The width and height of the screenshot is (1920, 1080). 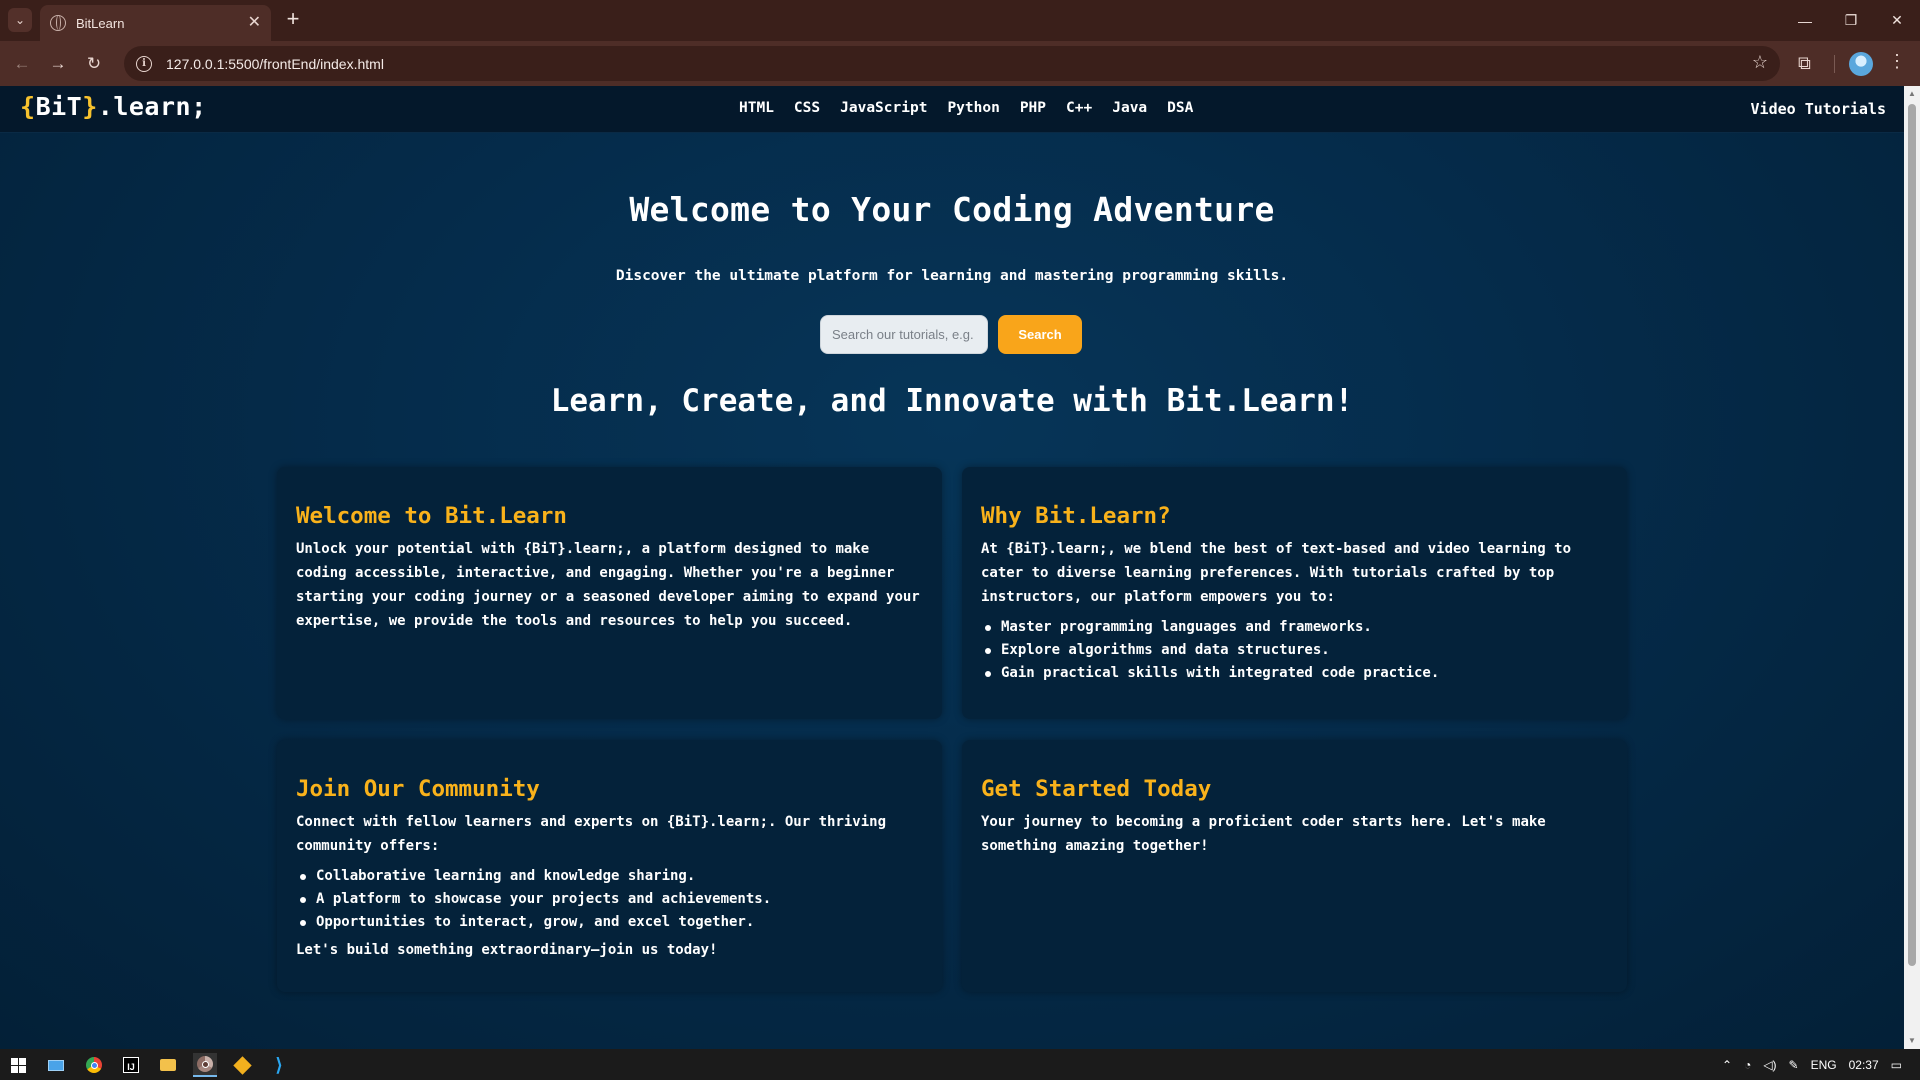 I want to click on card-title: Get Started Today, so click(x=1096, y=789).